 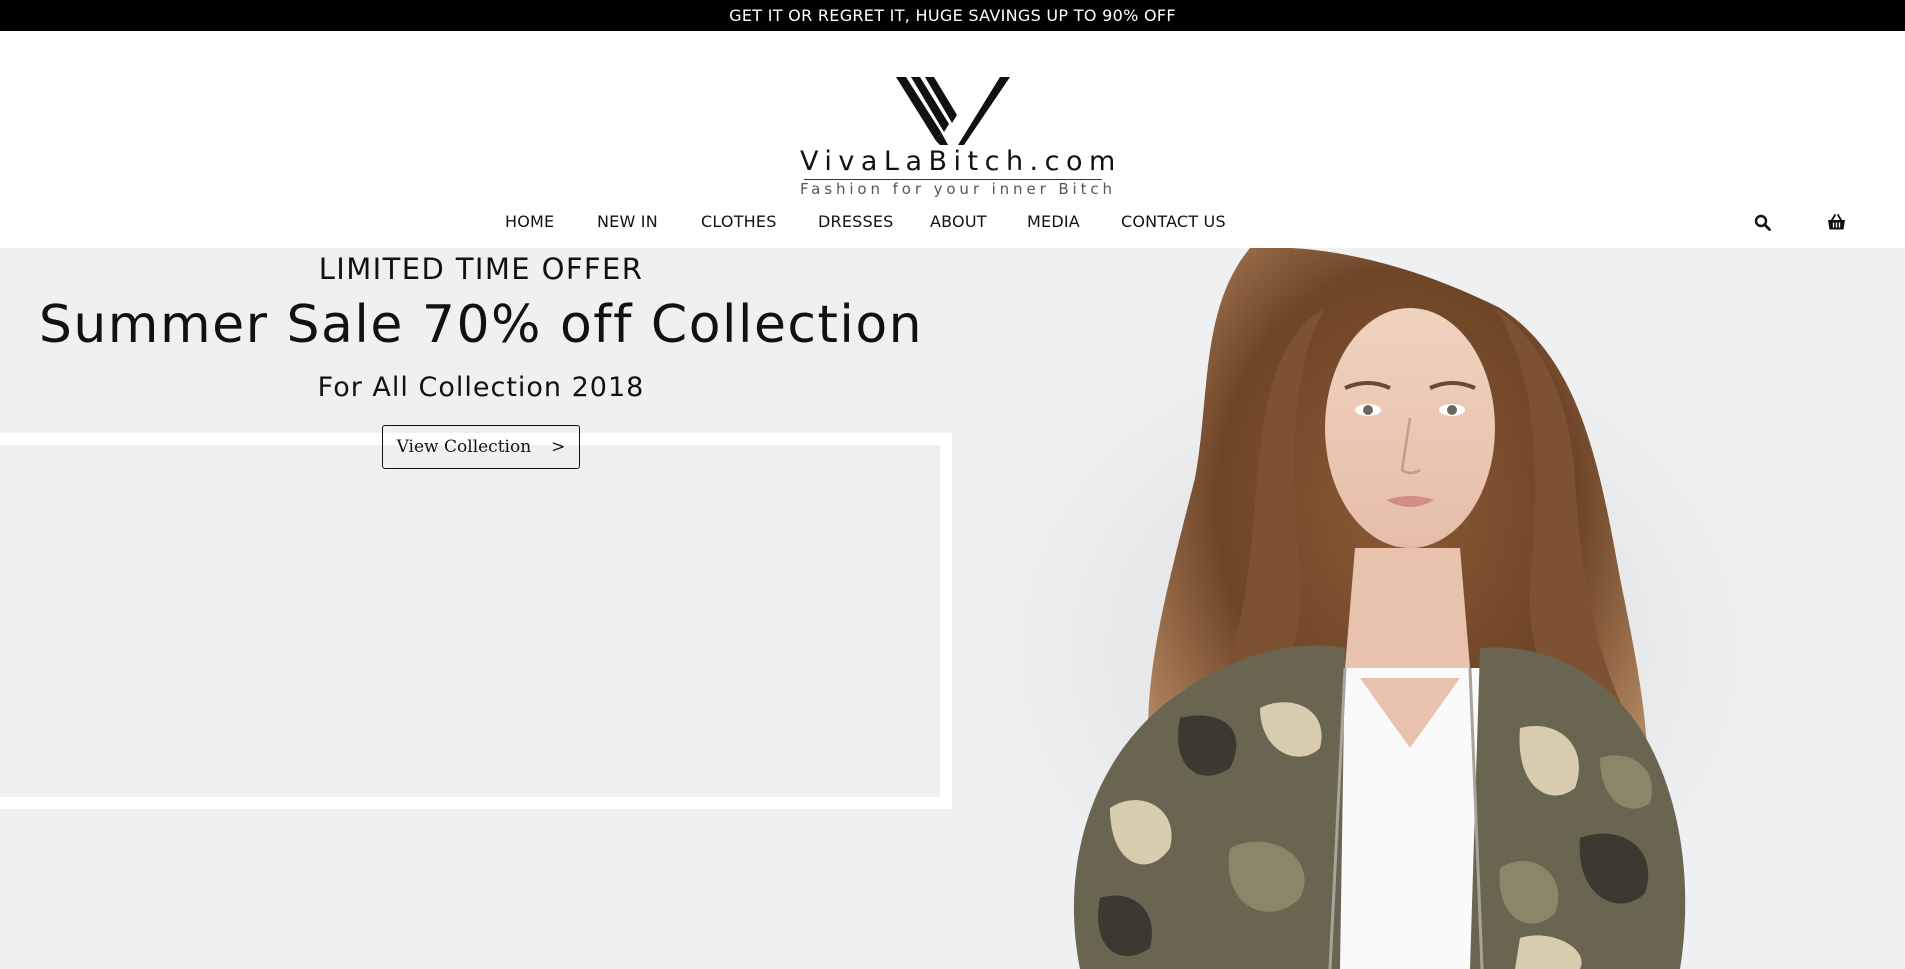 I want to click on brand-name: VivaLaBitch.com, so click(x=961, y=161).